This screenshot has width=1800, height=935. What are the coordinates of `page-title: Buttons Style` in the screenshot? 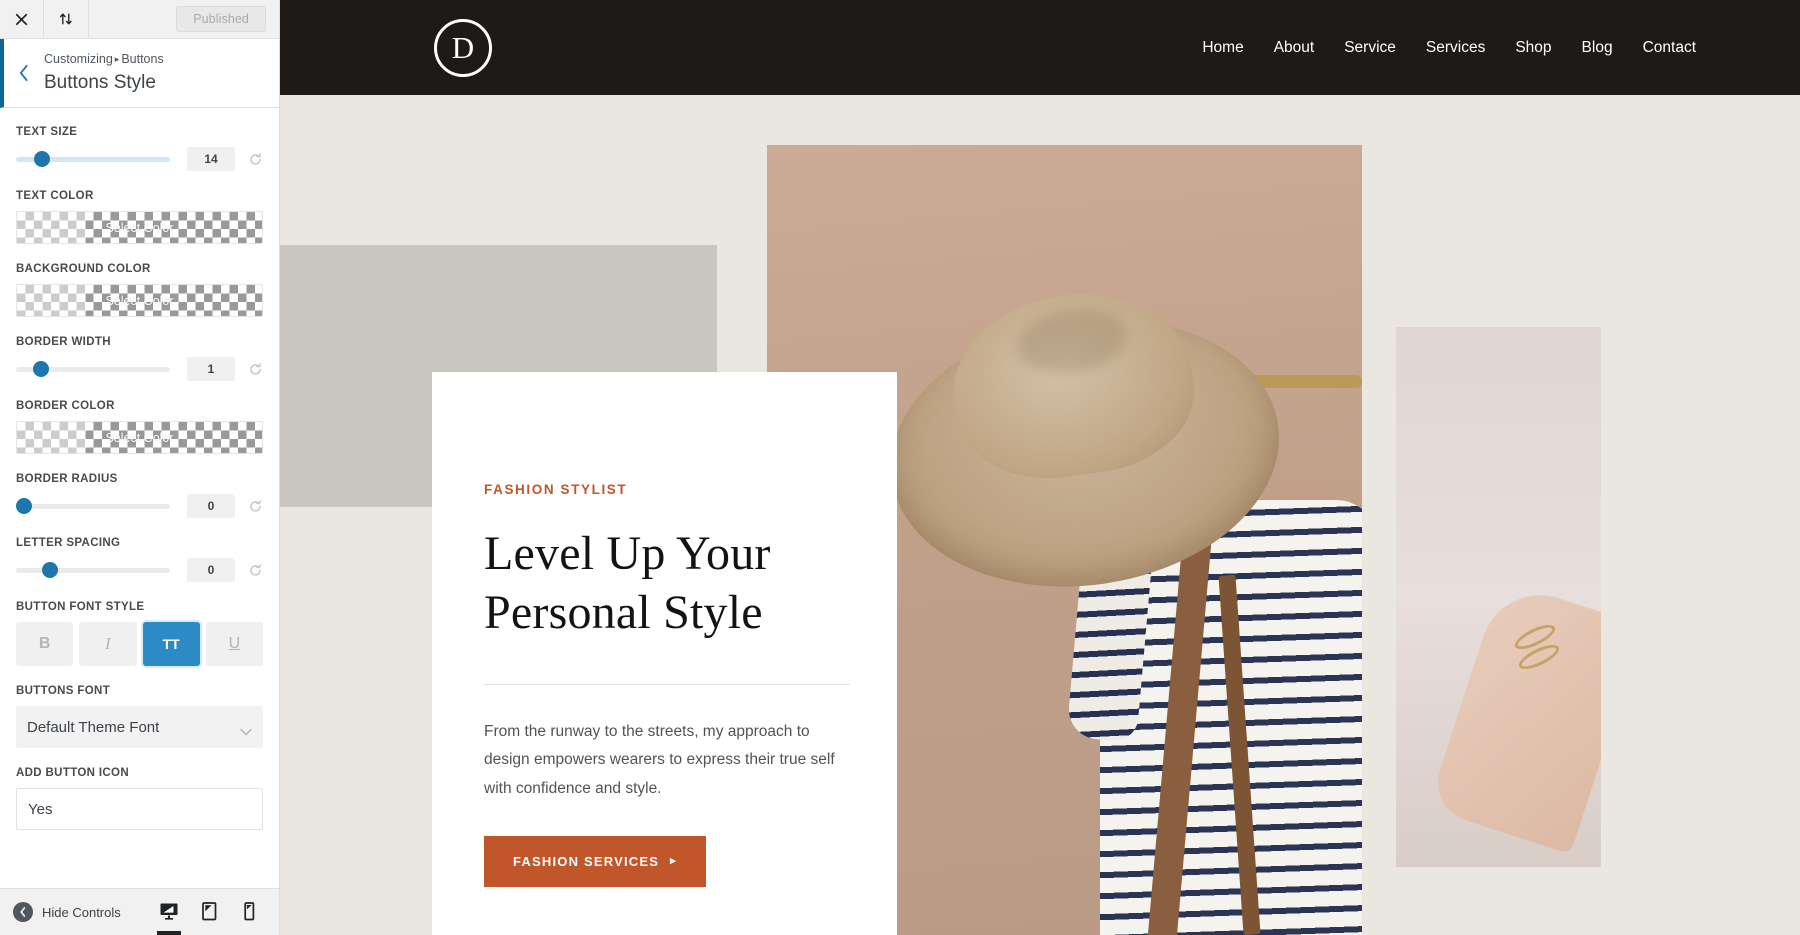 It's located at (100, 82).